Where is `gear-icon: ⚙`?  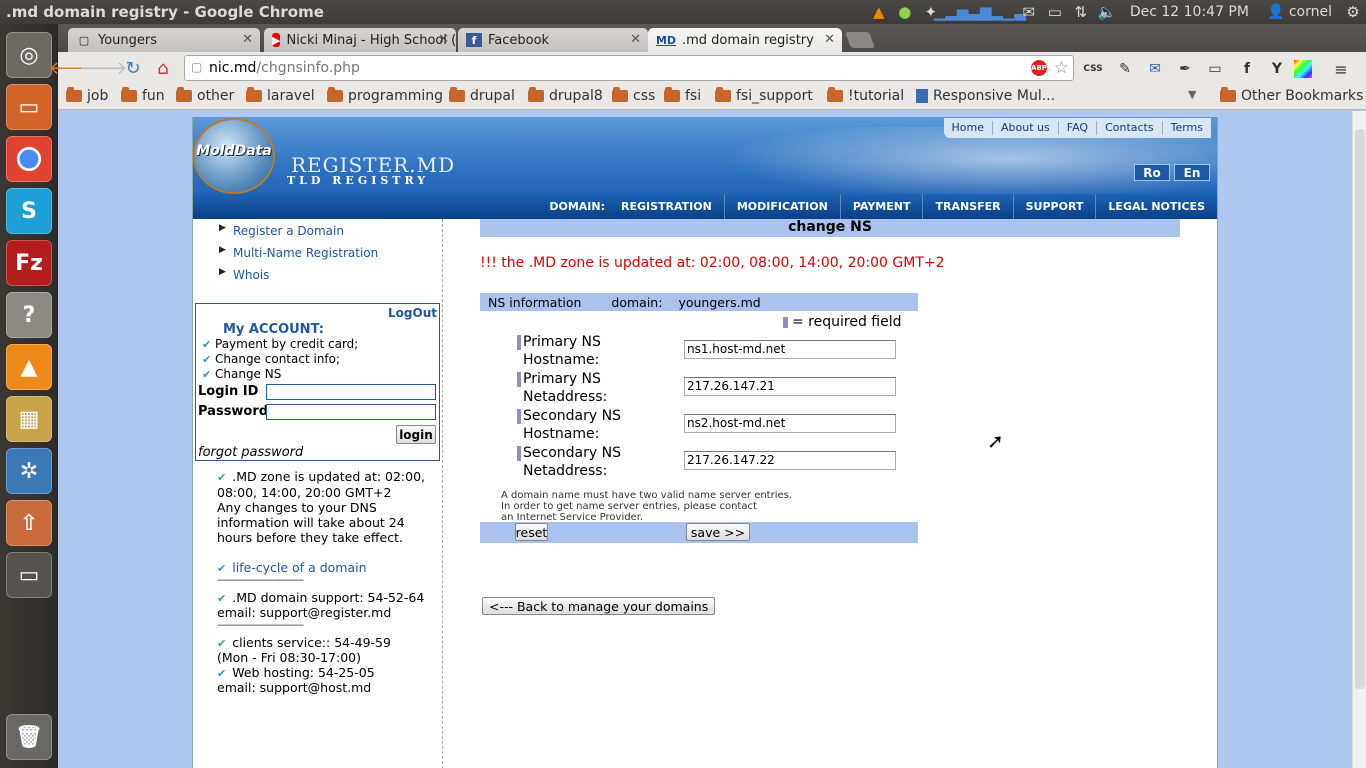 gear-icon: ⚙ is located at coordinates (1353, 12).